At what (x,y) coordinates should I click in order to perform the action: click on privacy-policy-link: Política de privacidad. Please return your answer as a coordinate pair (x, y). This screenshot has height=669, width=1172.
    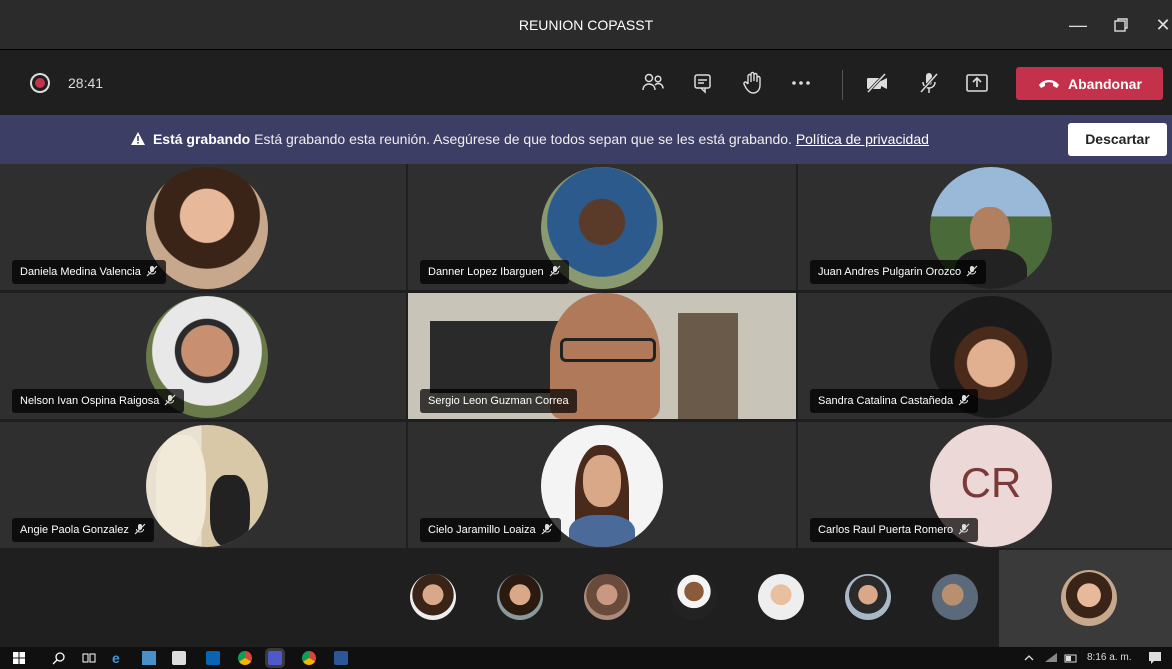
    Looking at the image, I should click on (862, 139).